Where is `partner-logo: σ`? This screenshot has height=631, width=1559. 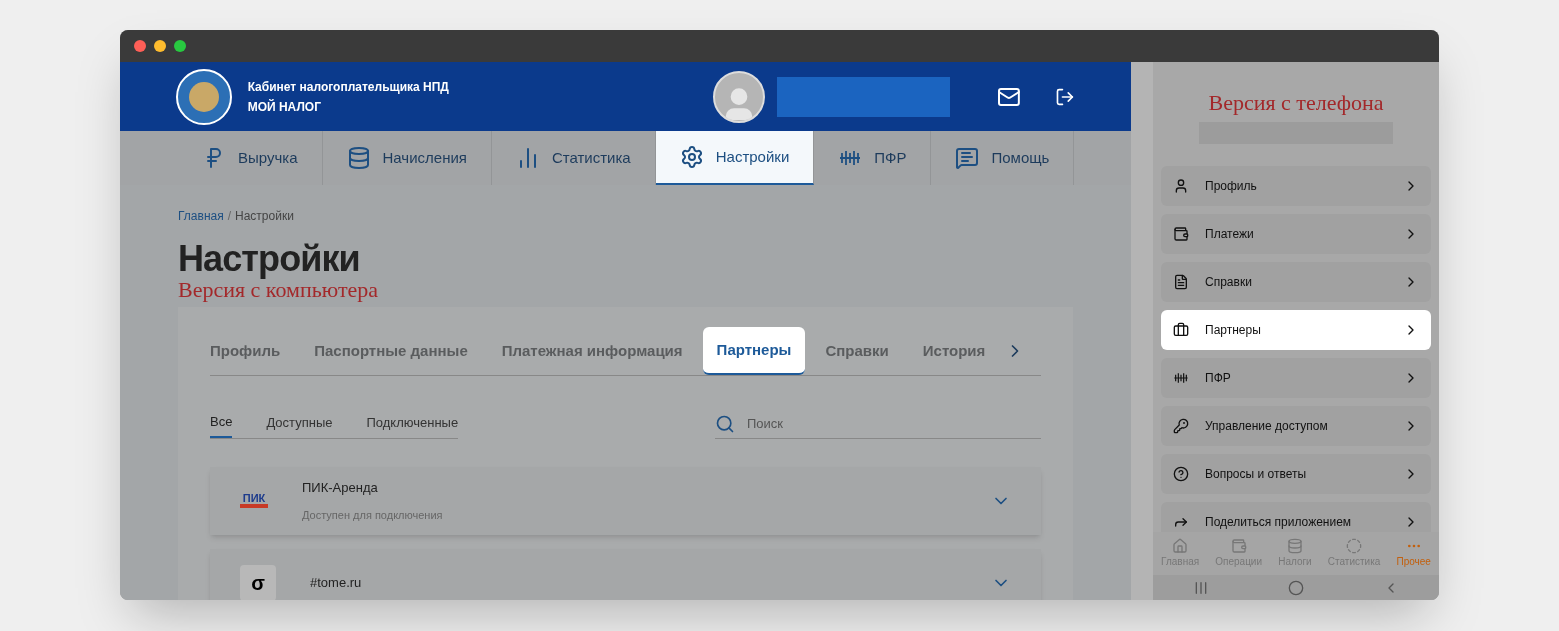
partner-logo: σ is located at coordinates (258, 582).